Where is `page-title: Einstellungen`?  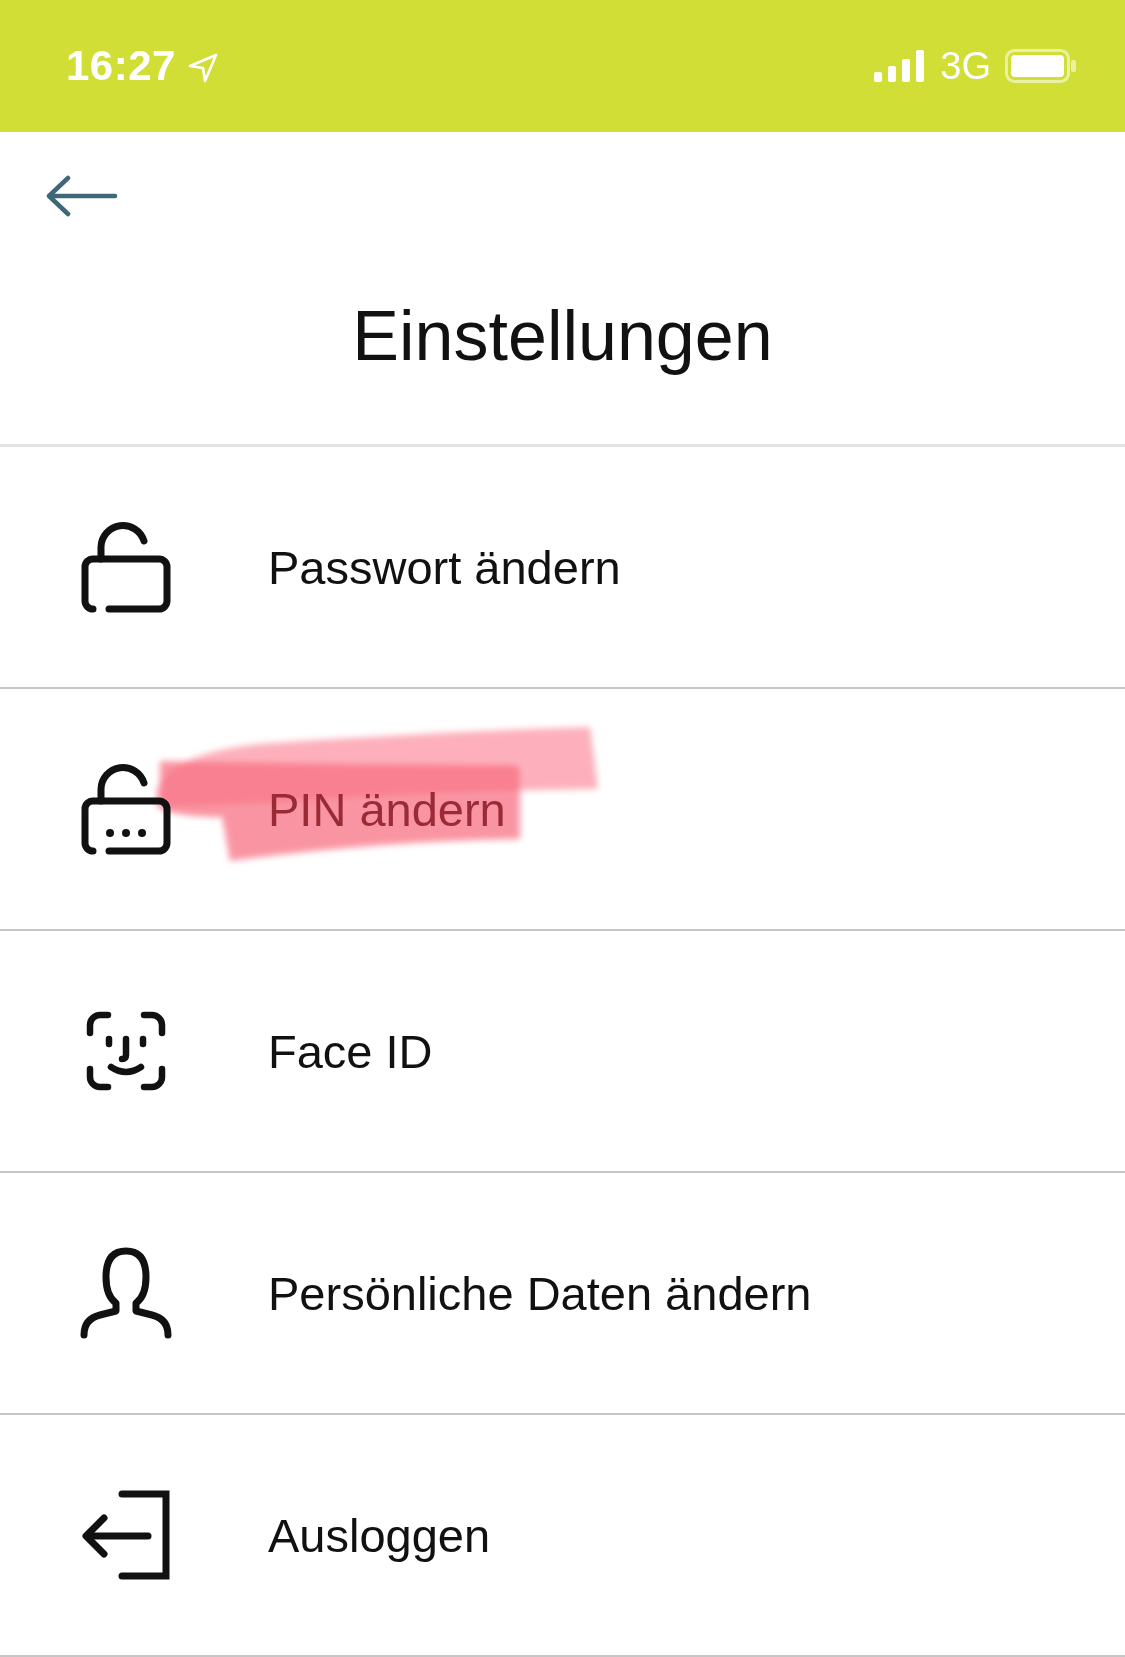 page-title: Einstellungen is located at coordinates (562, 336).